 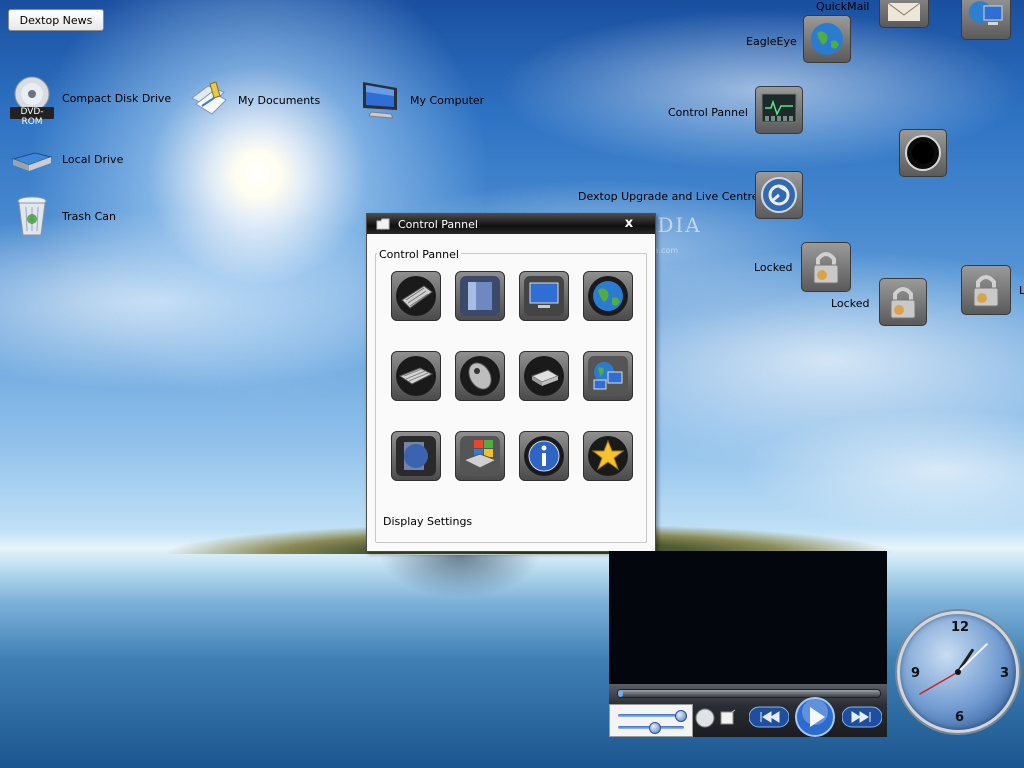 What do you see at coordinates (815, 717) in the screenshot?
I see `play-button` at bounding box center [815, 717].